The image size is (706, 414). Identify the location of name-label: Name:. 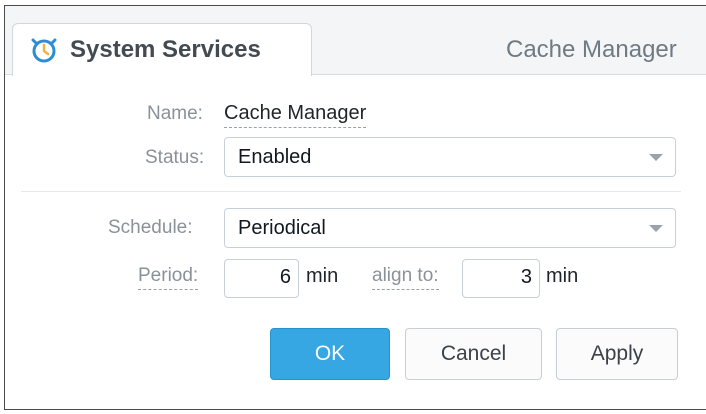
(175, 113).